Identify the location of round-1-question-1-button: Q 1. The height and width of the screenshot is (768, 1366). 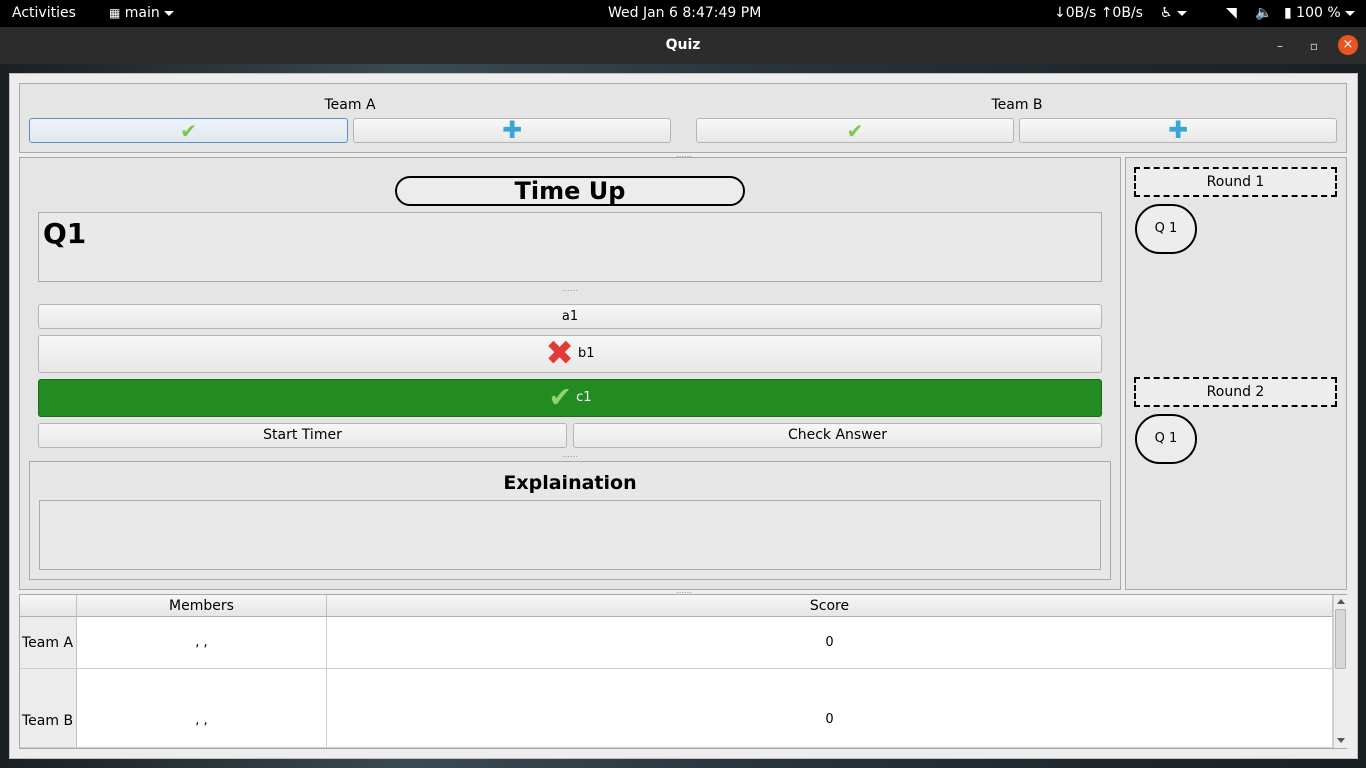
(1166, 229).